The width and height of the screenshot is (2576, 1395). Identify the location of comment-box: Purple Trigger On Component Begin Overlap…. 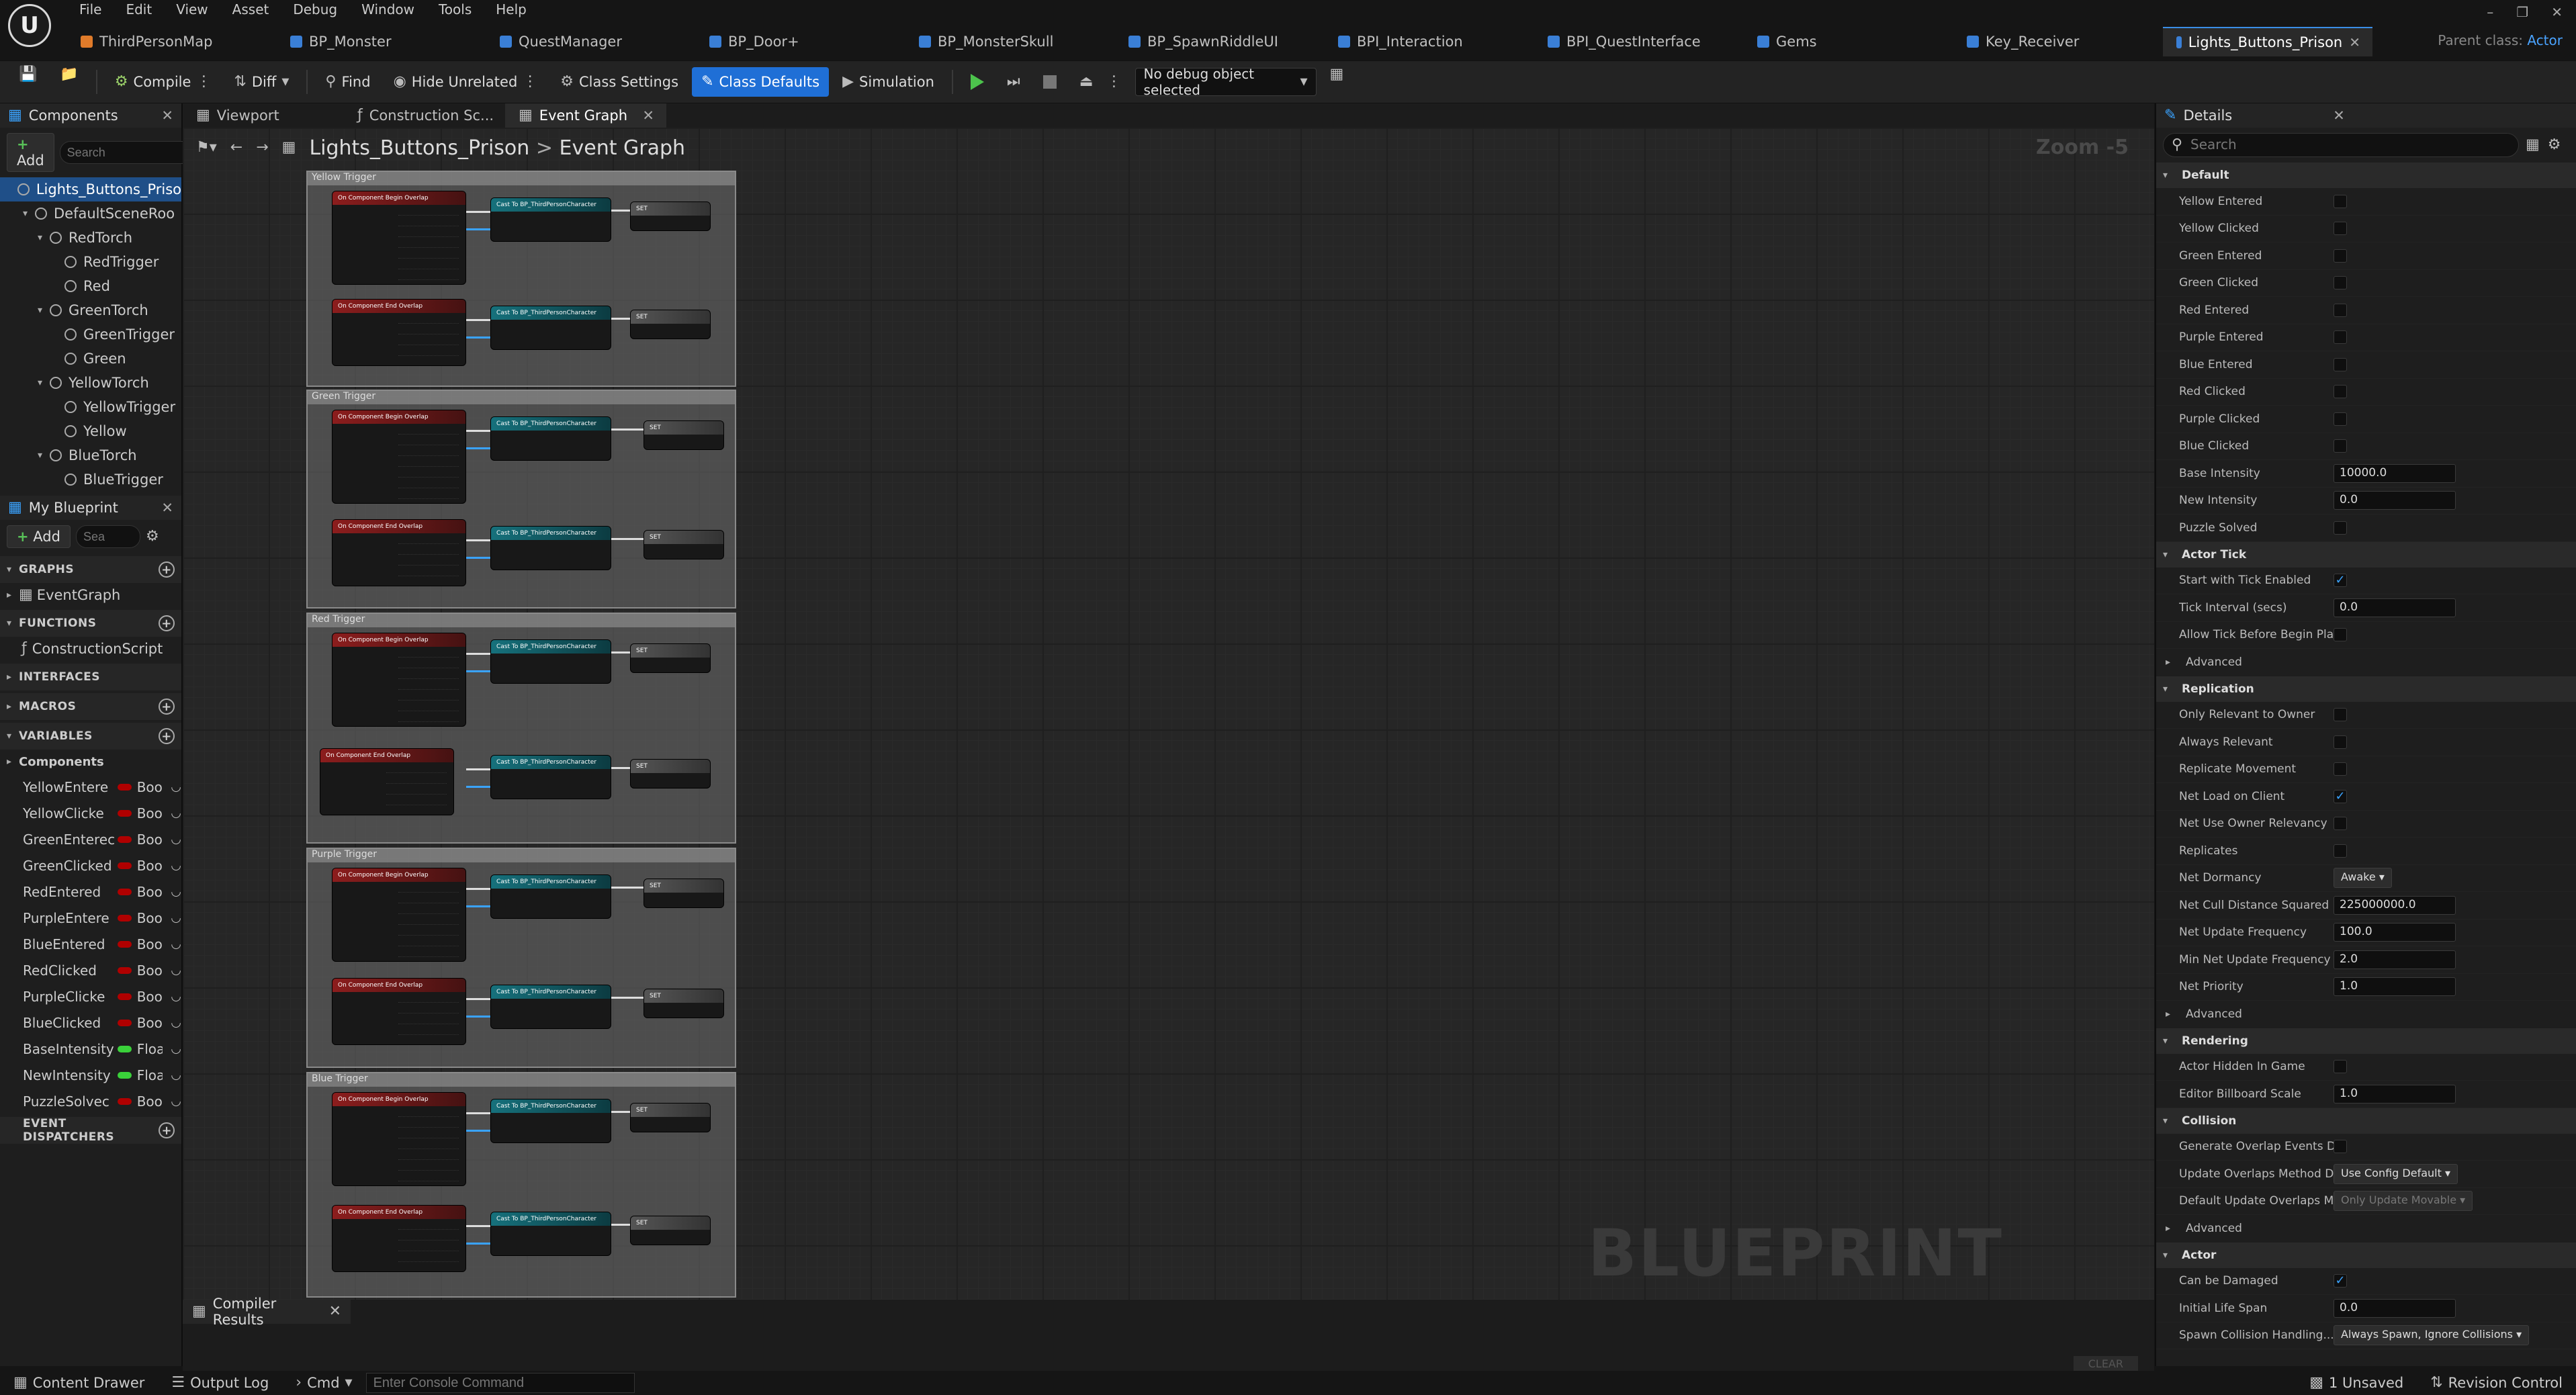
(521, 958).